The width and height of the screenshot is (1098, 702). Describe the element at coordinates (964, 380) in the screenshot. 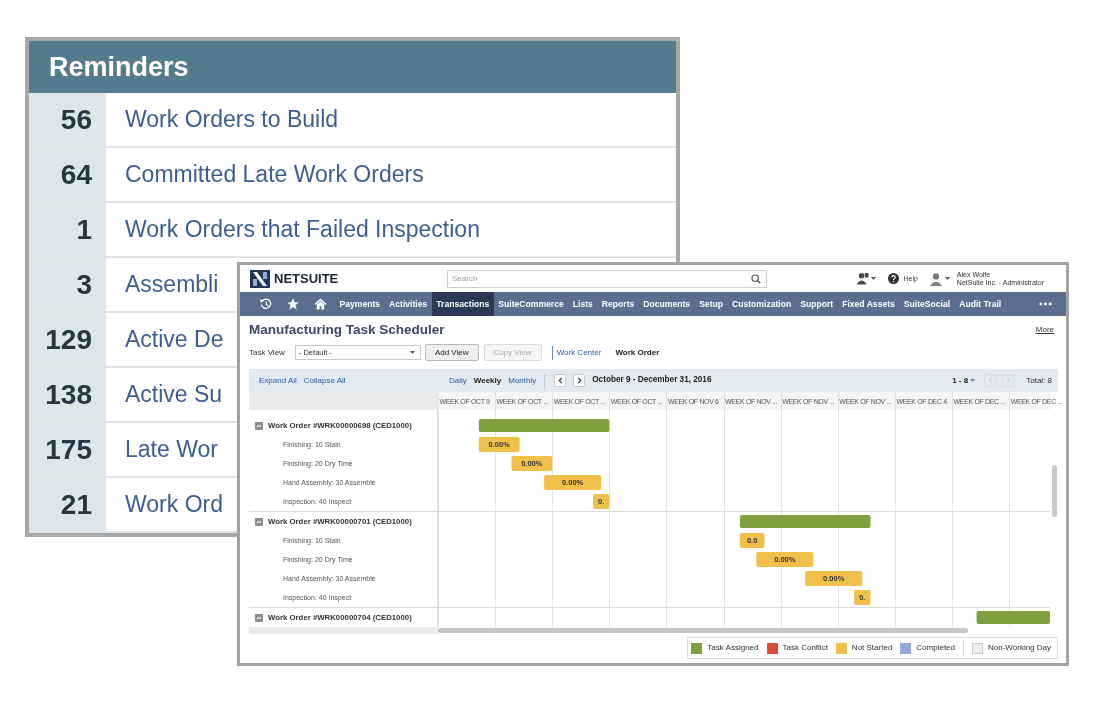

I see `page-range-dropdown: 1 - 8` at that location.